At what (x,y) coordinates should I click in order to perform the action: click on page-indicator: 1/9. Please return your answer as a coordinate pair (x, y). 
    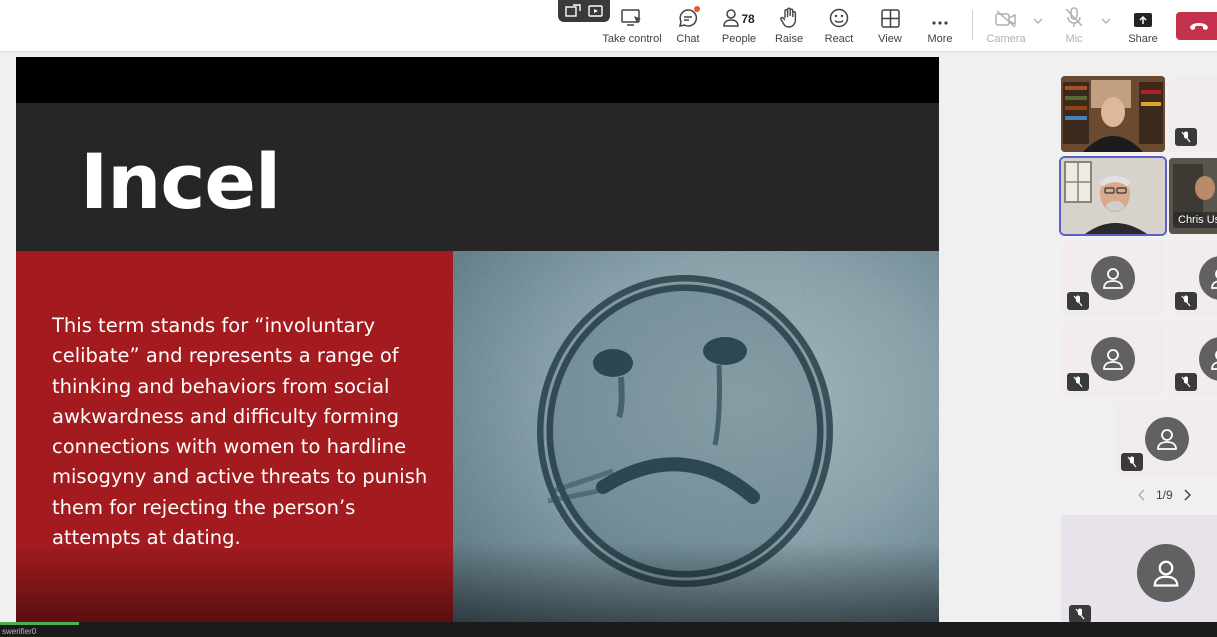
    Looking at the image, I should click on (1164, 495).